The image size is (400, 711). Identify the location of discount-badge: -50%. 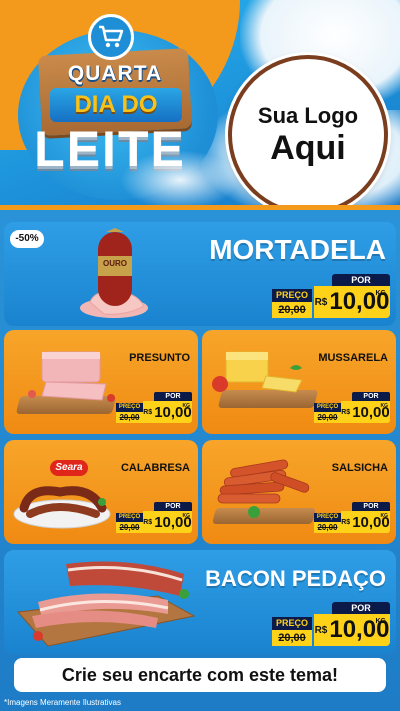
(27, 239).